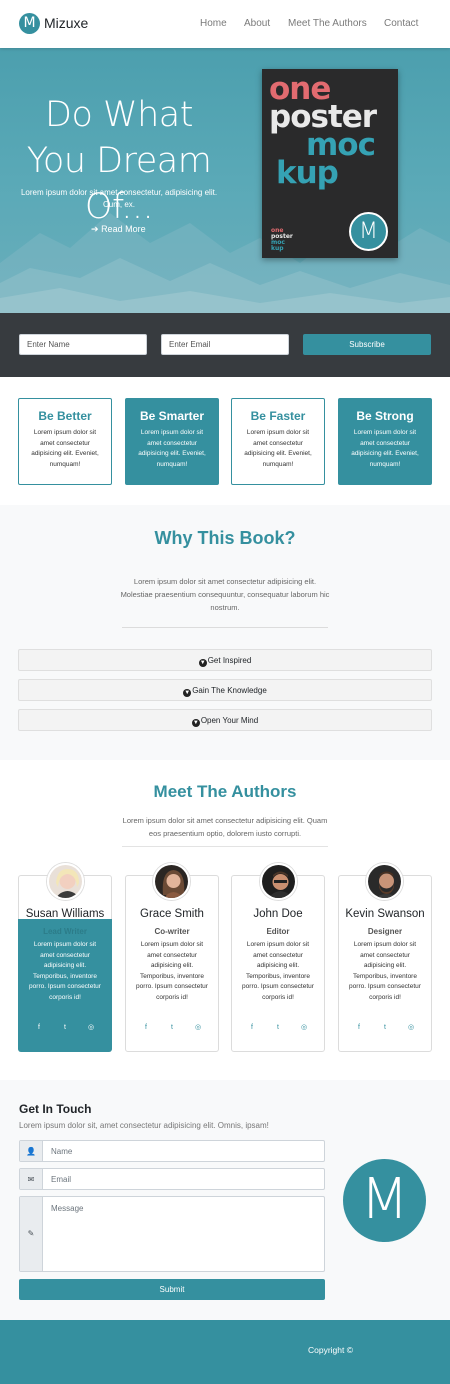  Describe the element at coordinates (67, 1208) in the screenshot. I see `message-placeholder: Message` at that location.